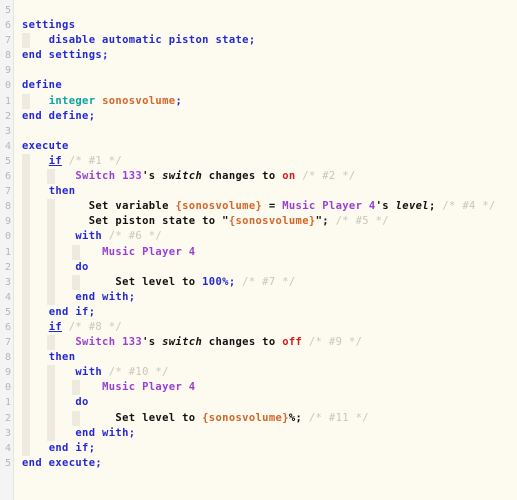 The height and width of the screenshot is (500, 517). I want to click on token-plain: Set level to, so click(159, 281).